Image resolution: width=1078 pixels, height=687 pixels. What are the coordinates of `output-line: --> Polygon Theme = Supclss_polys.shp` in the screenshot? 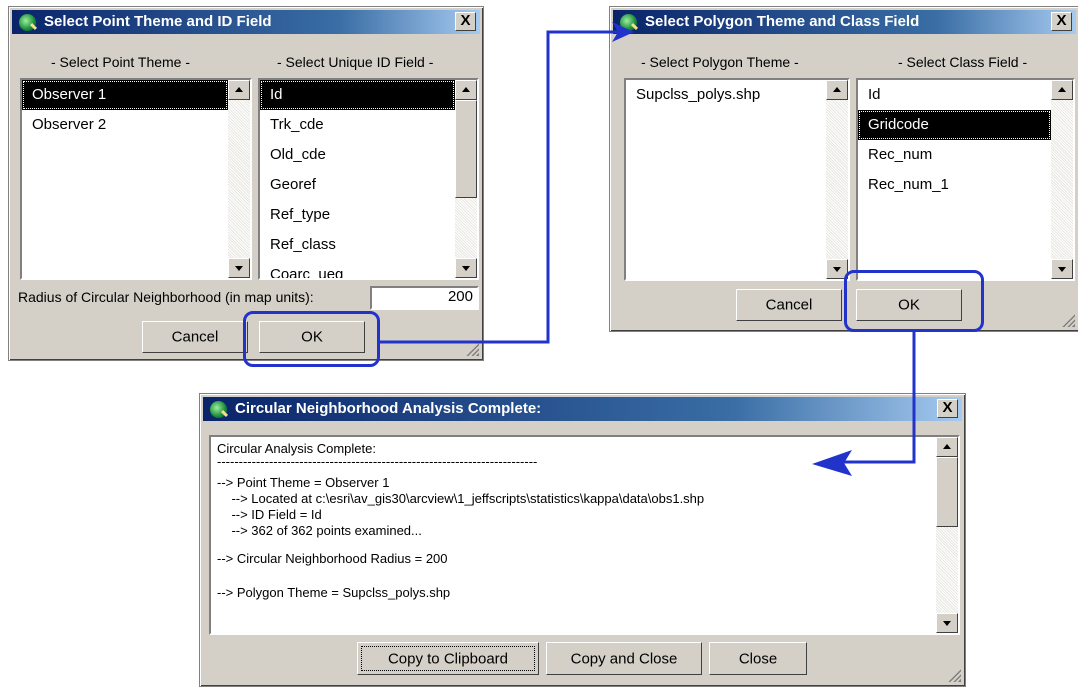 It's located at (334, 592).